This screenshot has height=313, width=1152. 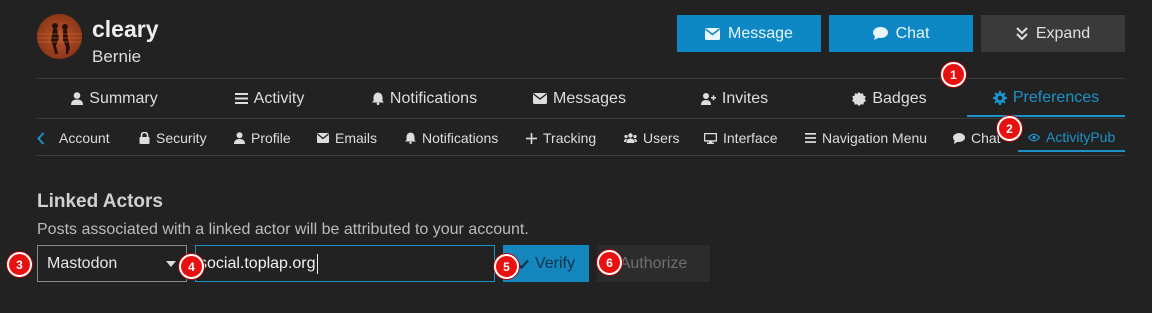 What do you see at coordinates (181, 138) in the screenshot?
I see `subnav-security-label: Security` at bounding box center [181, 138].